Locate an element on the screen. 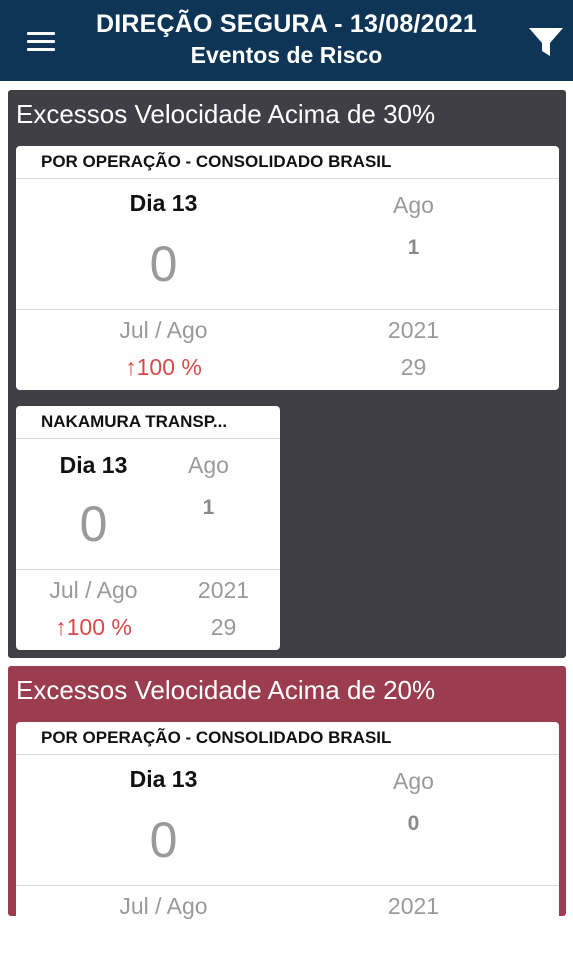 The image size is (573, 966). menu-icon is located at coordinates (41, 41).